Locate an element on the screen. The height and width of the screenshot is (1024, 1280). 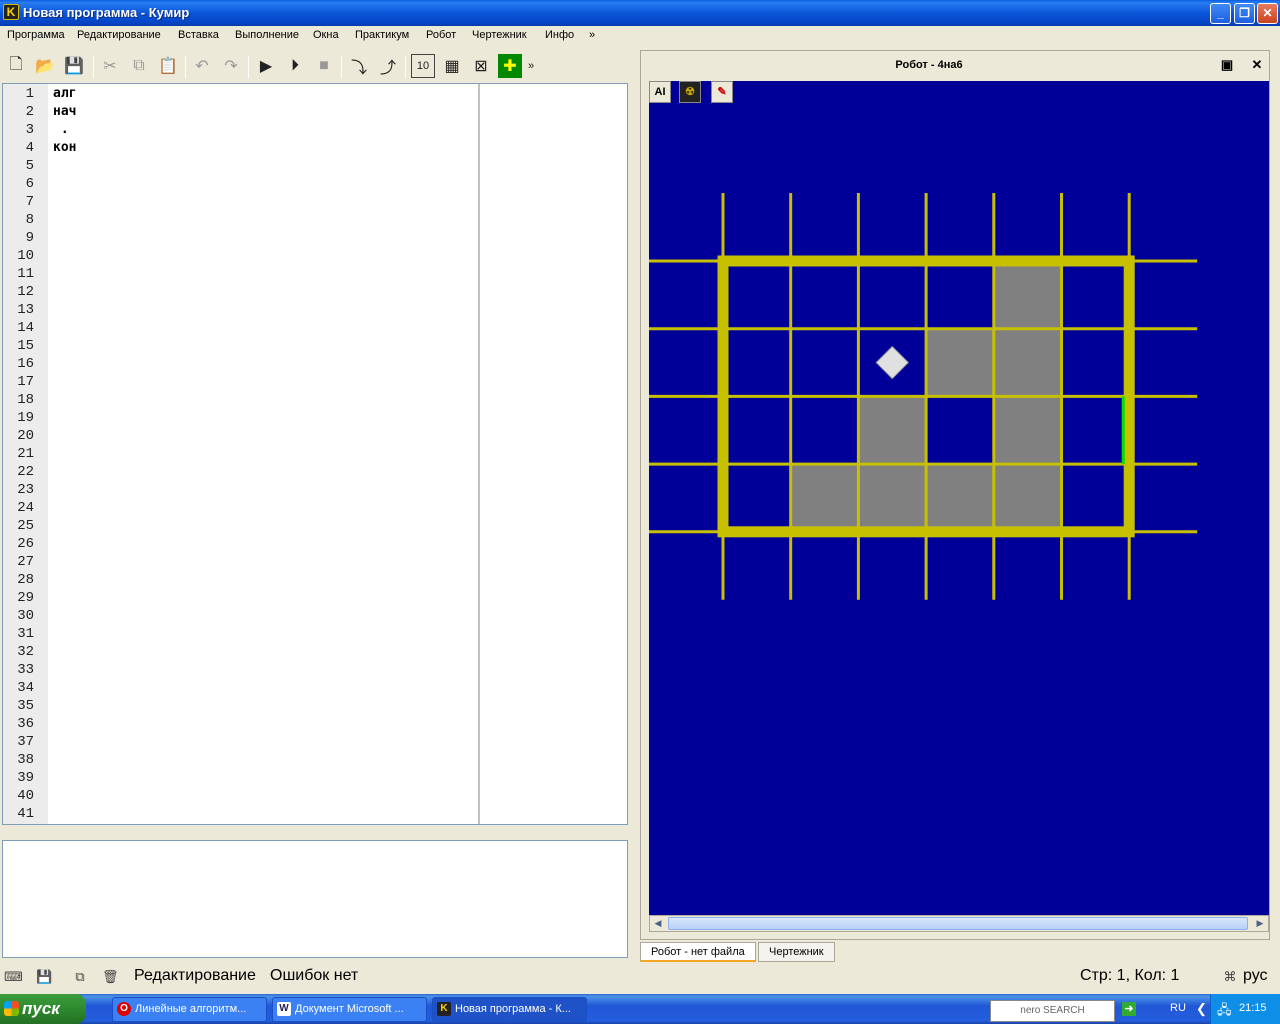
windows-logo-icon is located at coordinates (11, 1008).